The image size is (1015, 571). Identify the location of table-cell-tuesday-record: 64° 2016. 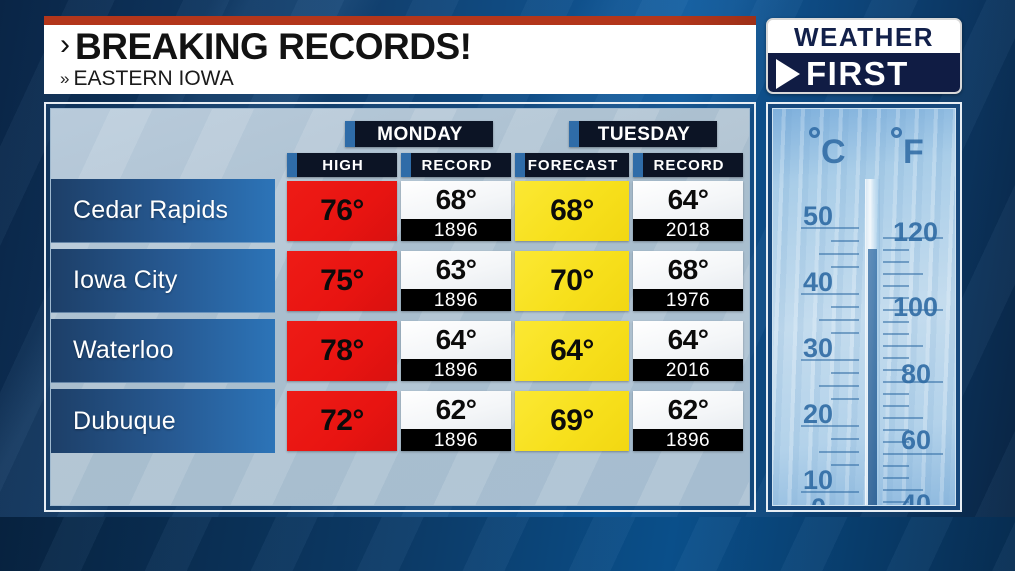
(688, 351).